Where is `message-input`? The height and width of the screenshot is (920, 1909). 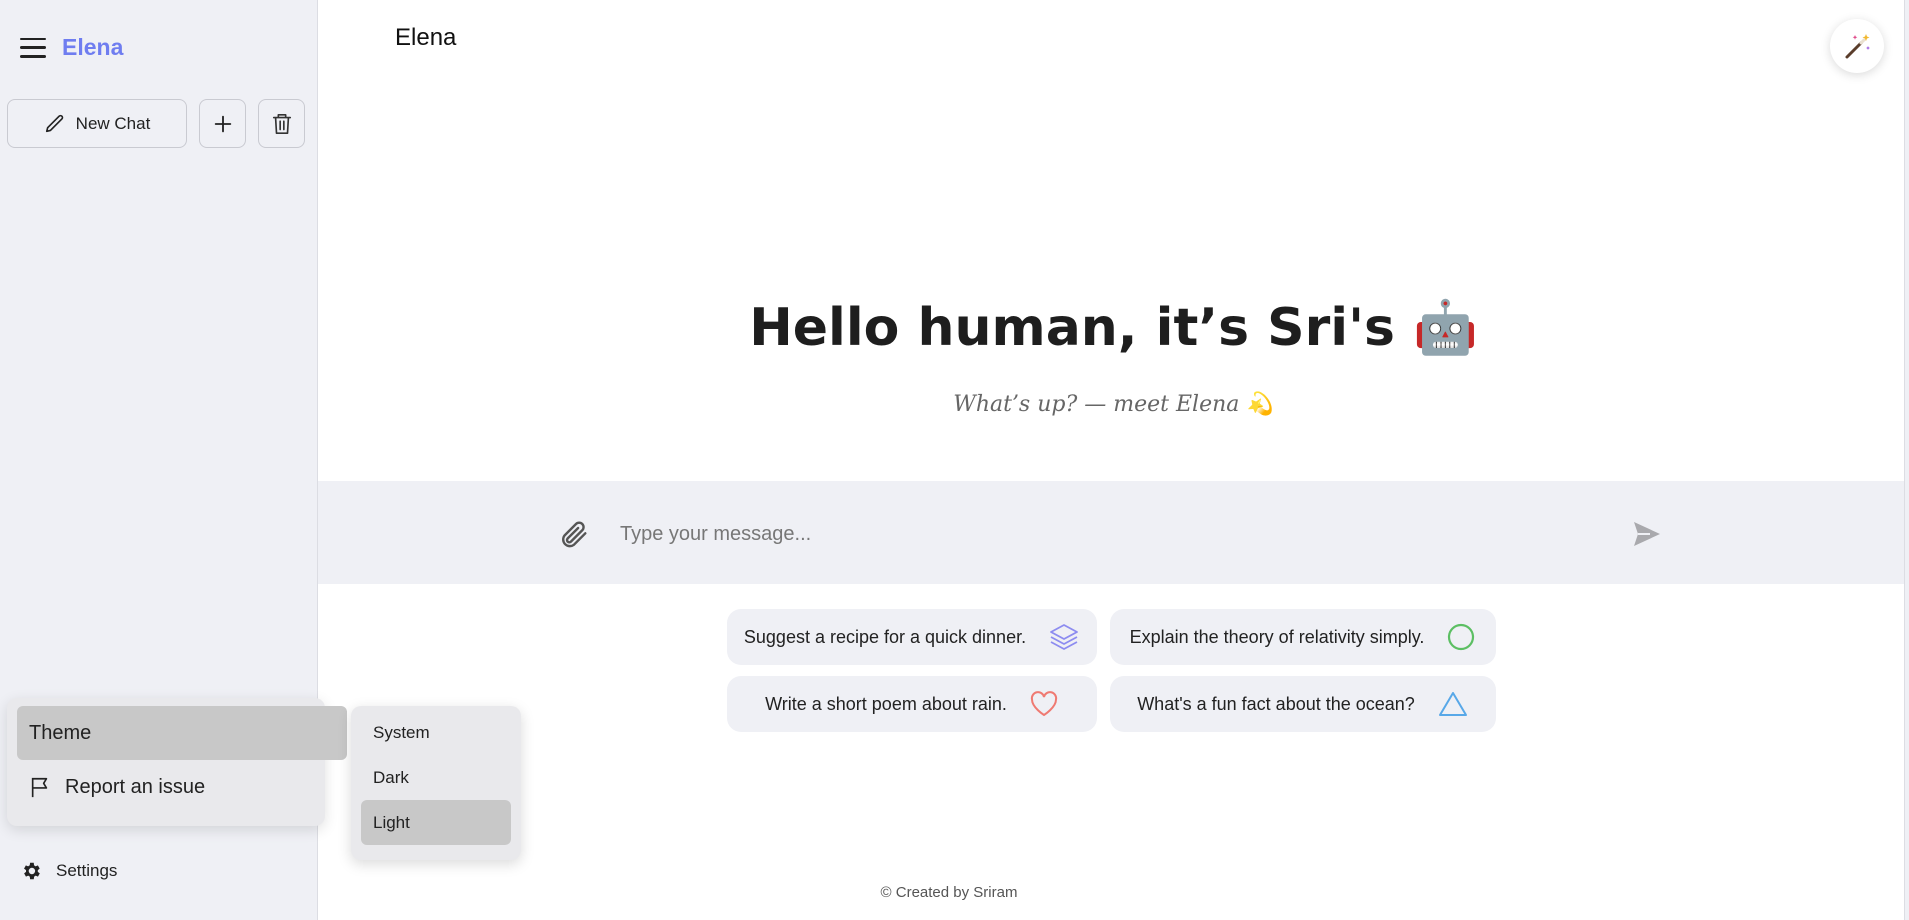
message-input is located at coordinates (1110, 534).